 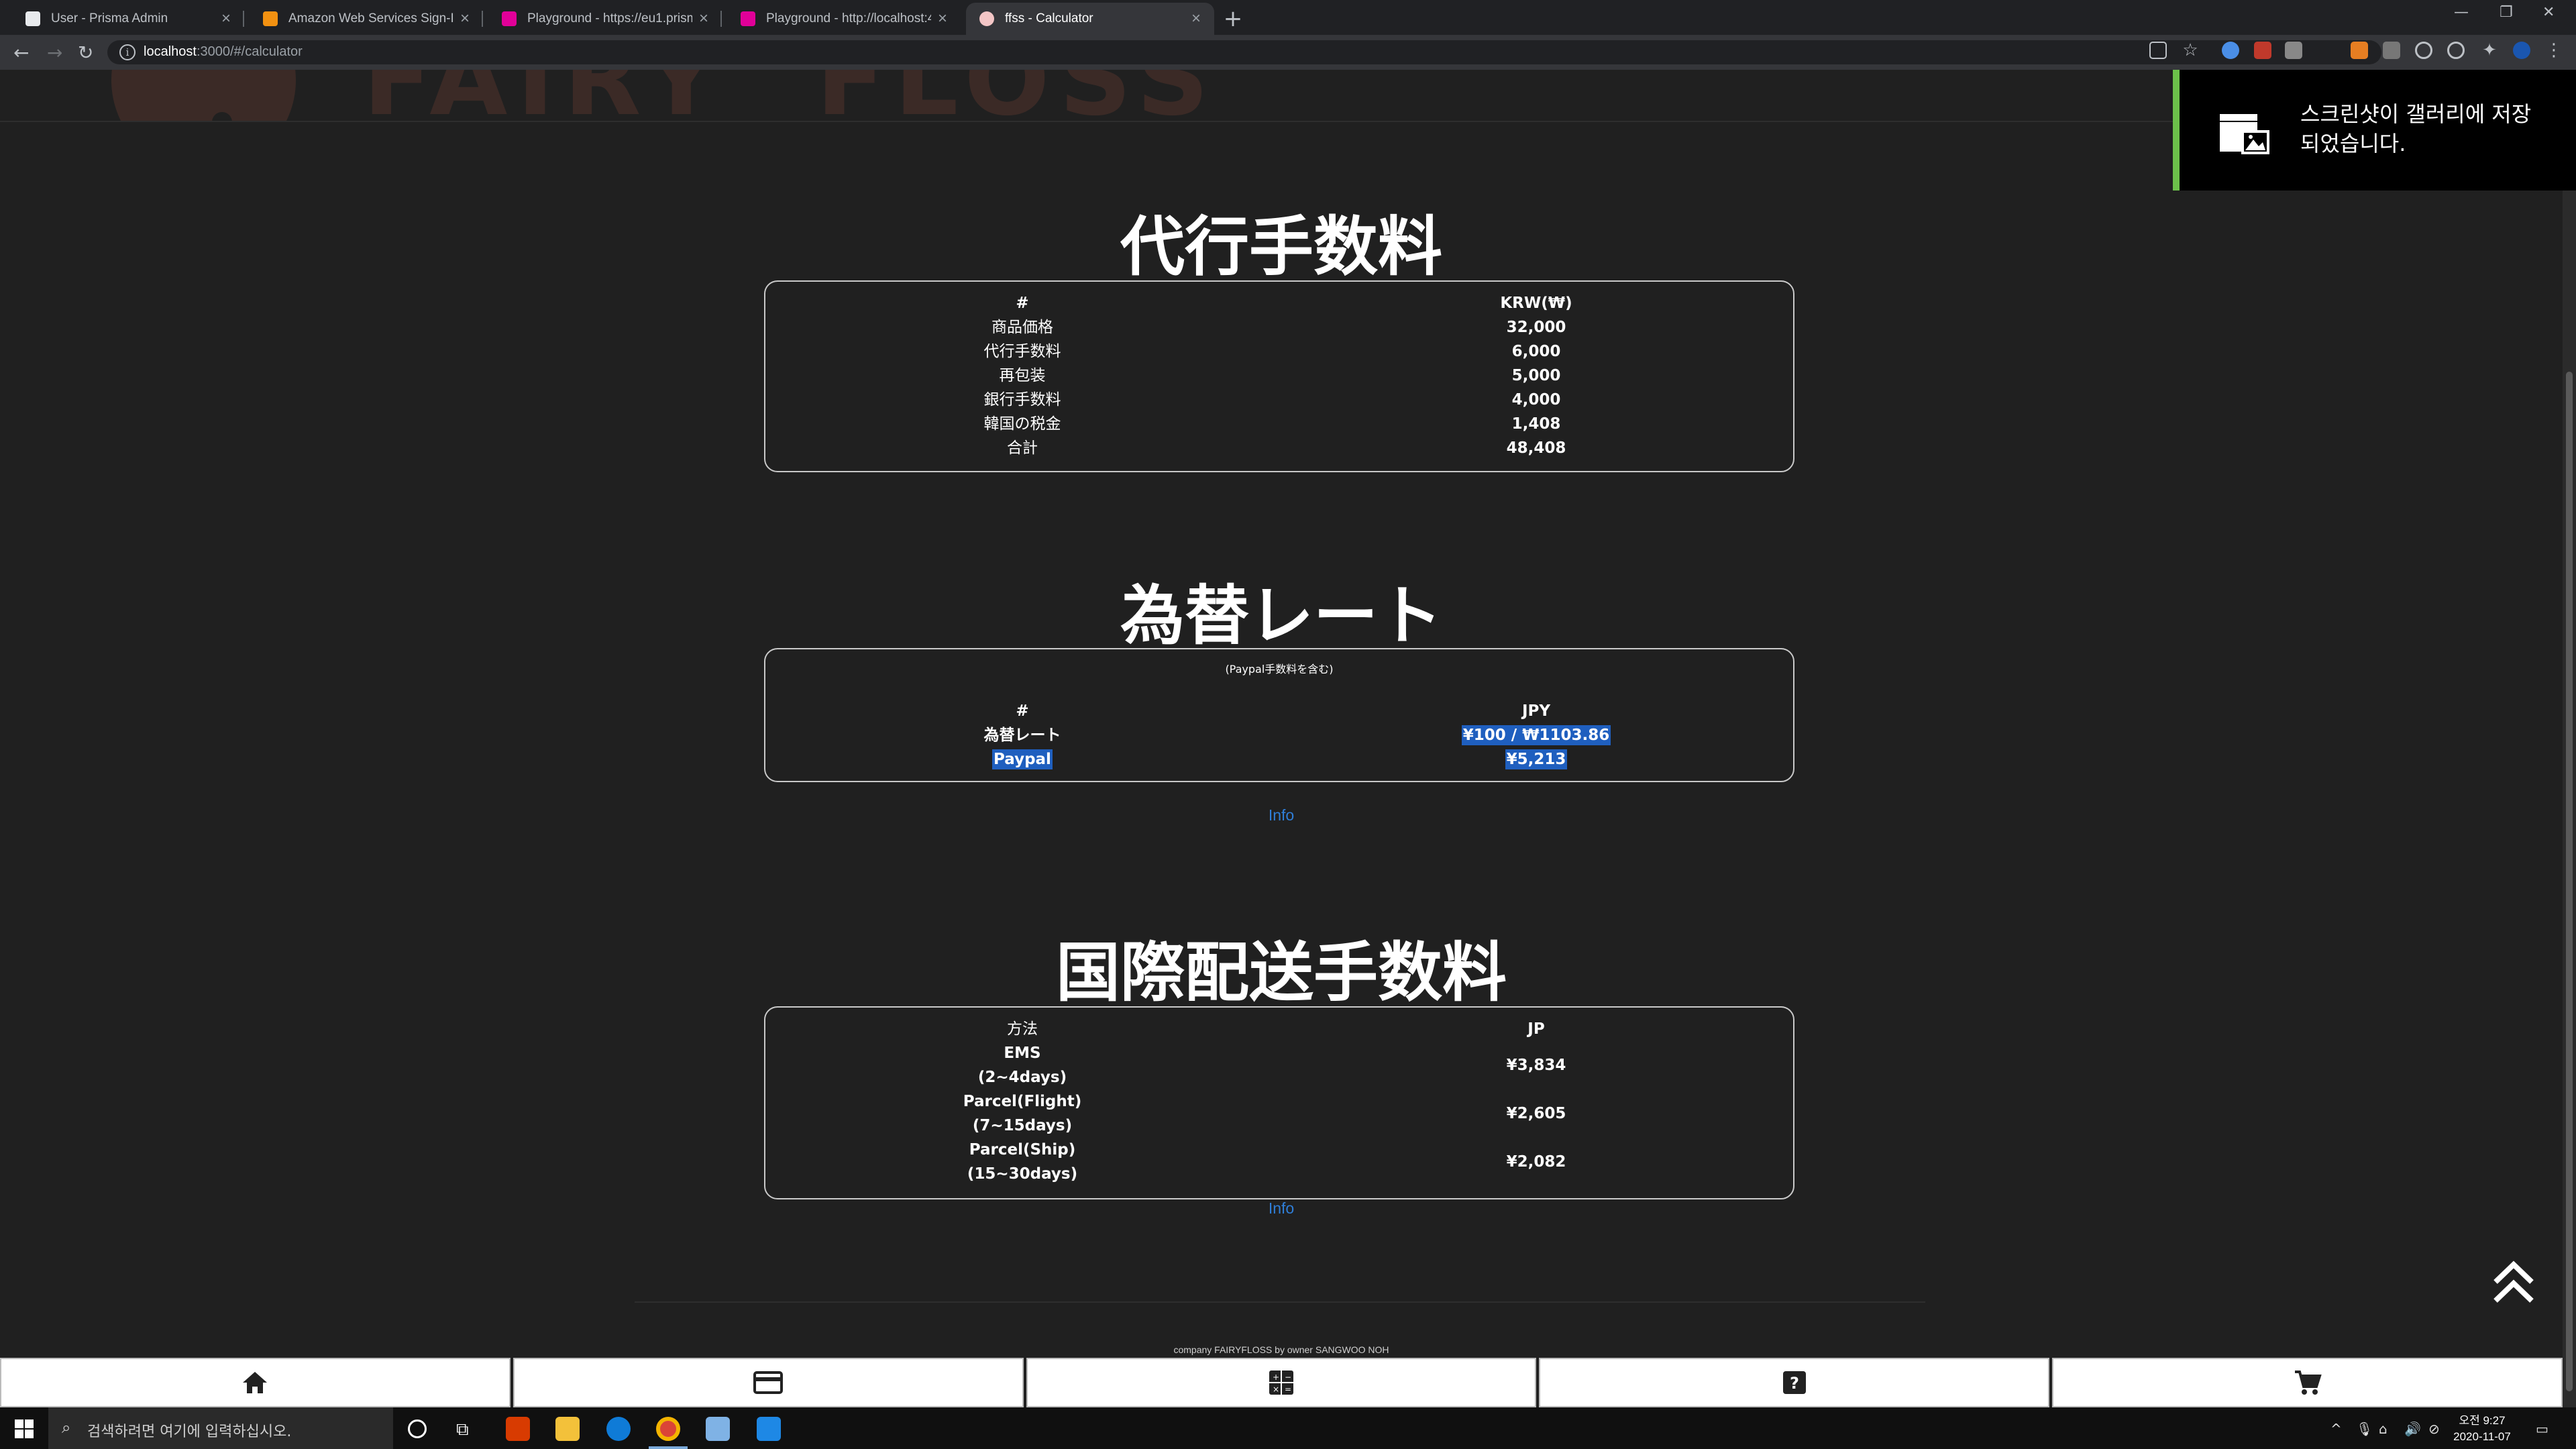 What do you see at coordinates (66, 1427) in the screenshot?
I see `search-icon: ⌕` at bounding box center [66, 1427].